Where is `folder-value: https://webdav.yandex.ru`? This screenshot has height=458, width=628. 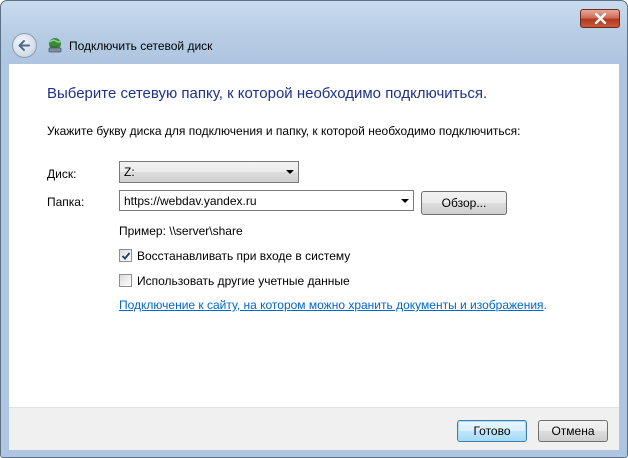
folder-value: https://webdav.yandex.ru is located at coordinates (190, 201).